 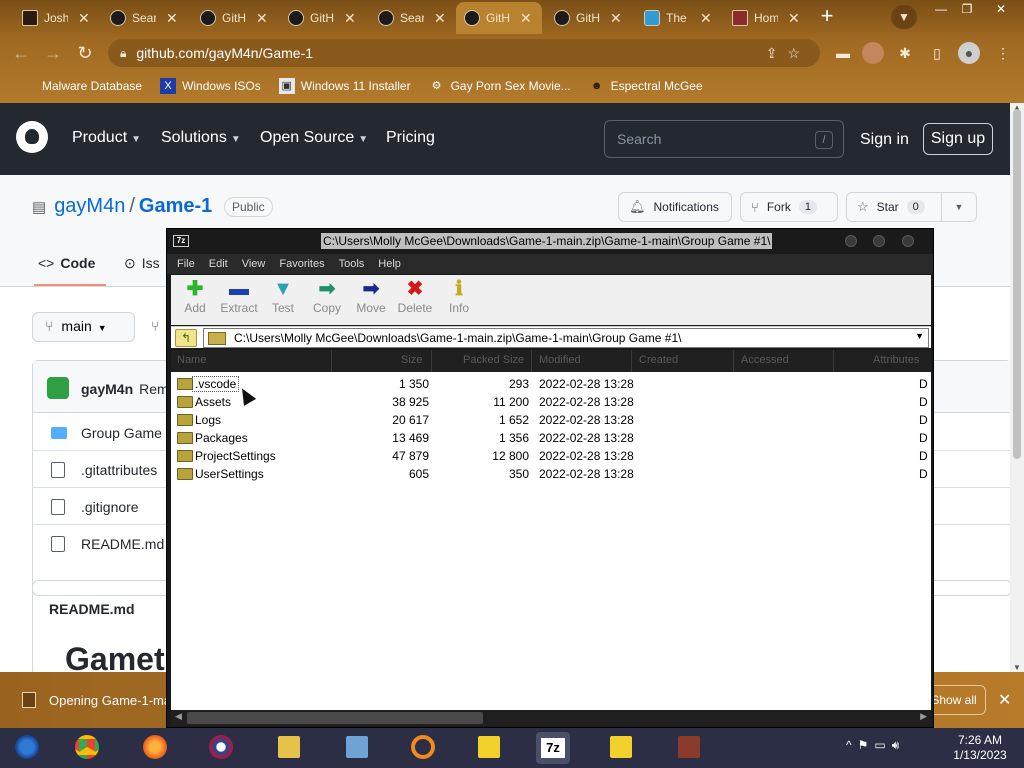 What do you see at coordinates (969, 53) in the screenshot?
I see `profile-avatar-icon: ●` at bounding box center [969, 53].